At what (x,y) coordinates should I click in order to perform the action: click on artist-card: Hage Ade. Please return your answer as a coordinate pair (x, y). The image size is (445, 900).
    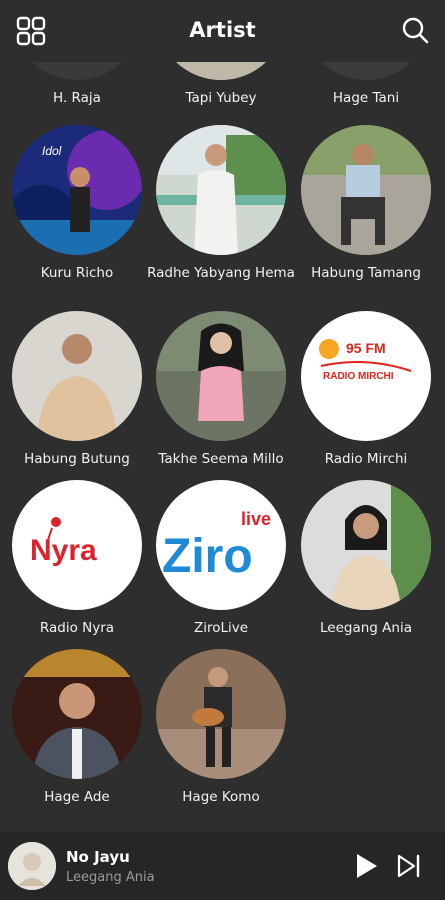
    Looking at the image, I should click on (77, 727).